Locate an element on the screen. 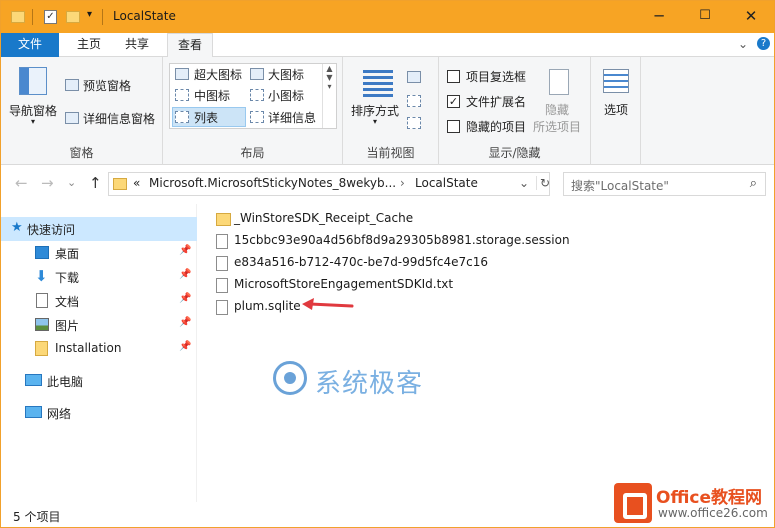  list-item: e834a516-b712-470c-be7d-99d5fc4e7c16 is located at coordinates (432, 263).